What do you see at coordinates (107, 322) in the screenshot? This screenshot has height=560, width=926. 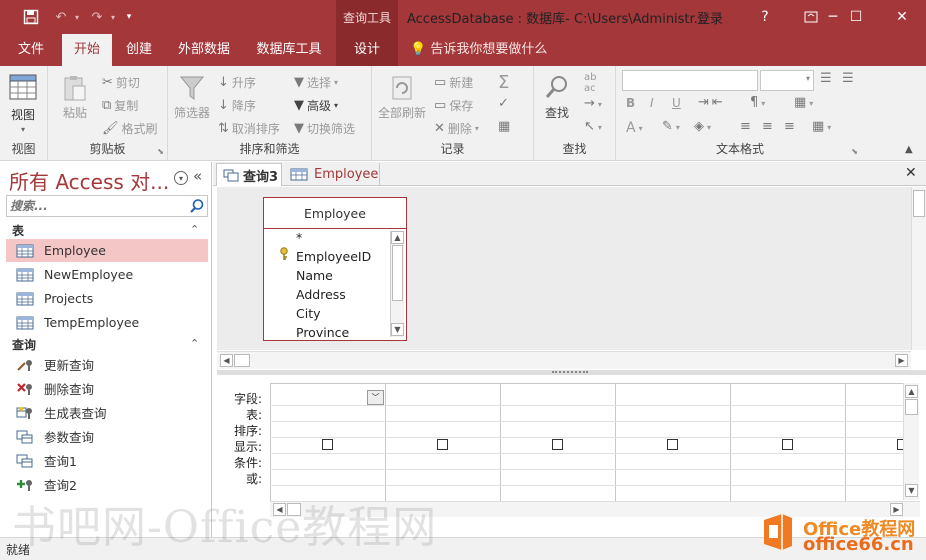 I see `nav-item-tempemployee: TempEmployee` at bounding box center [107, 322].